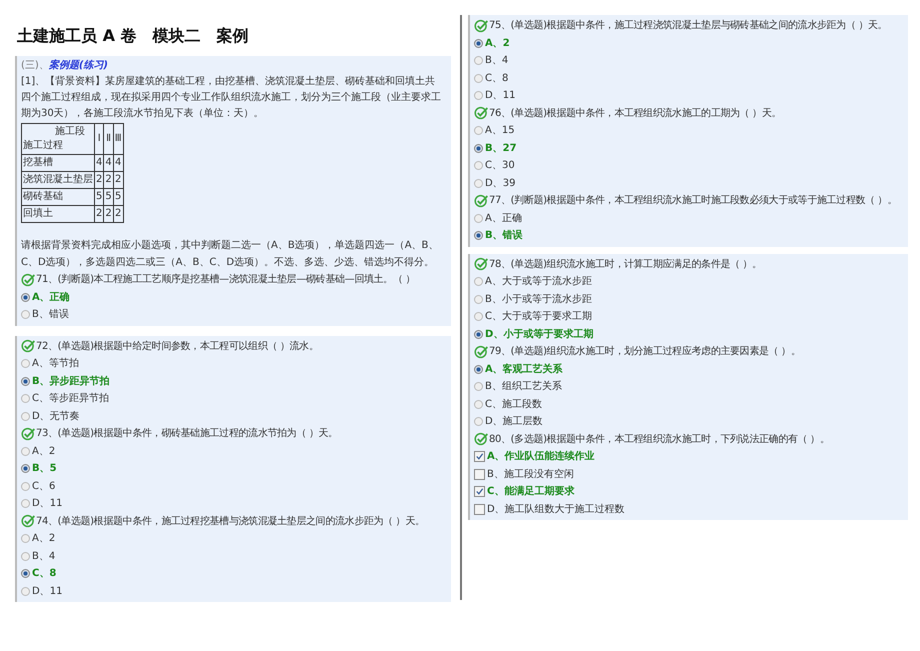 The width and height of the screenshot is (920, 651). Describe the element at coordinates (533, 299) in the screenshot. I see `answer-option: B、小于或等于流水步距` at that location.